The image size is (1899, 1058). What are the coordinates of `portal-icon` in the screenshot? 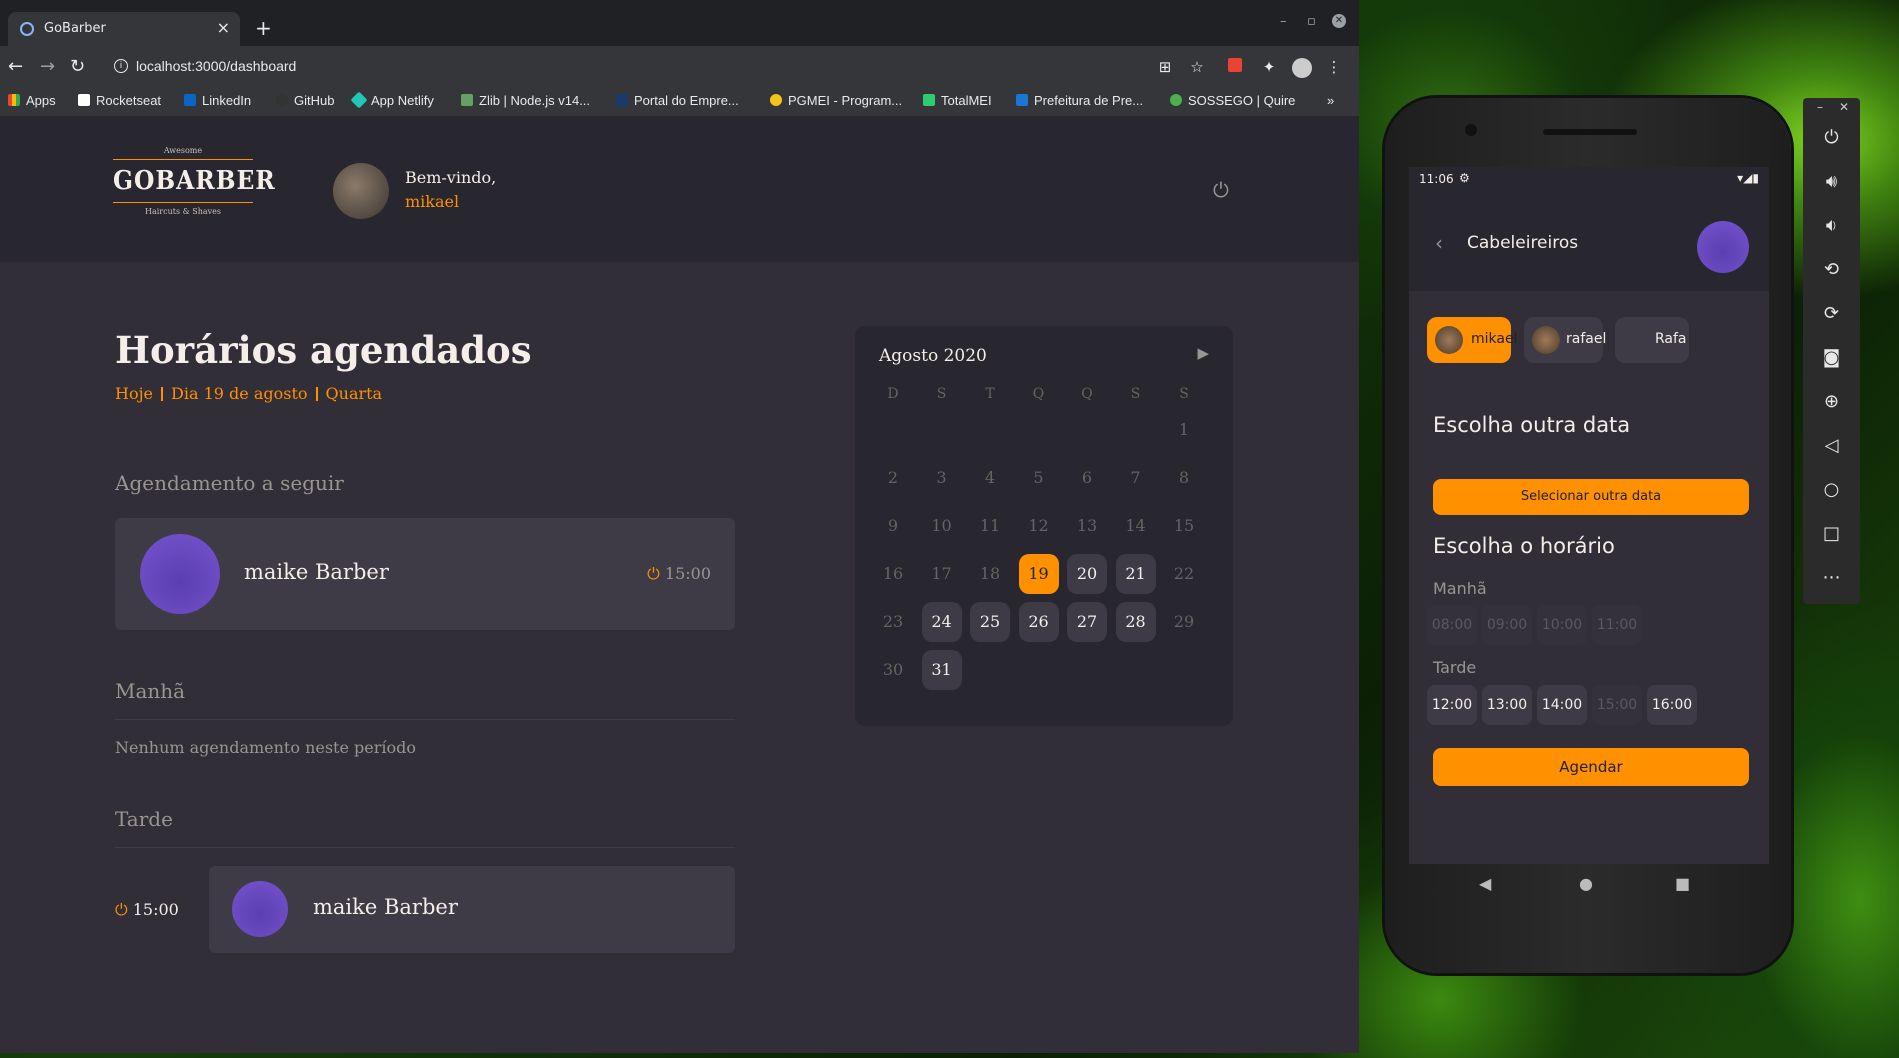 It's located at (622, 100).